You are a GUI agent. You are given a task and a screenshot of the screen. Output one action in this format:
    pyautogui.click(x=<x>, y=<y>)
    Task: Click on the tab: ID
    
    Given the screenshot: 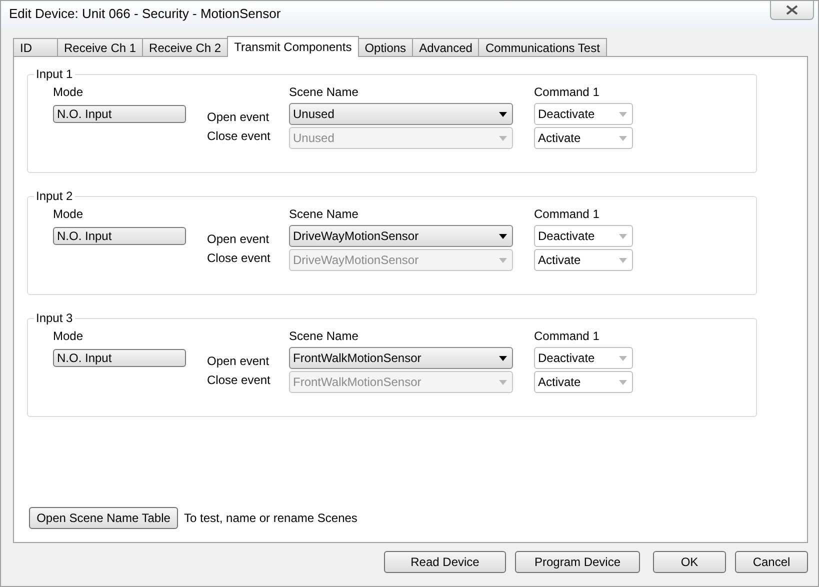 What is the action you would take?
    pyautogui.click(x=35, y=47)
    